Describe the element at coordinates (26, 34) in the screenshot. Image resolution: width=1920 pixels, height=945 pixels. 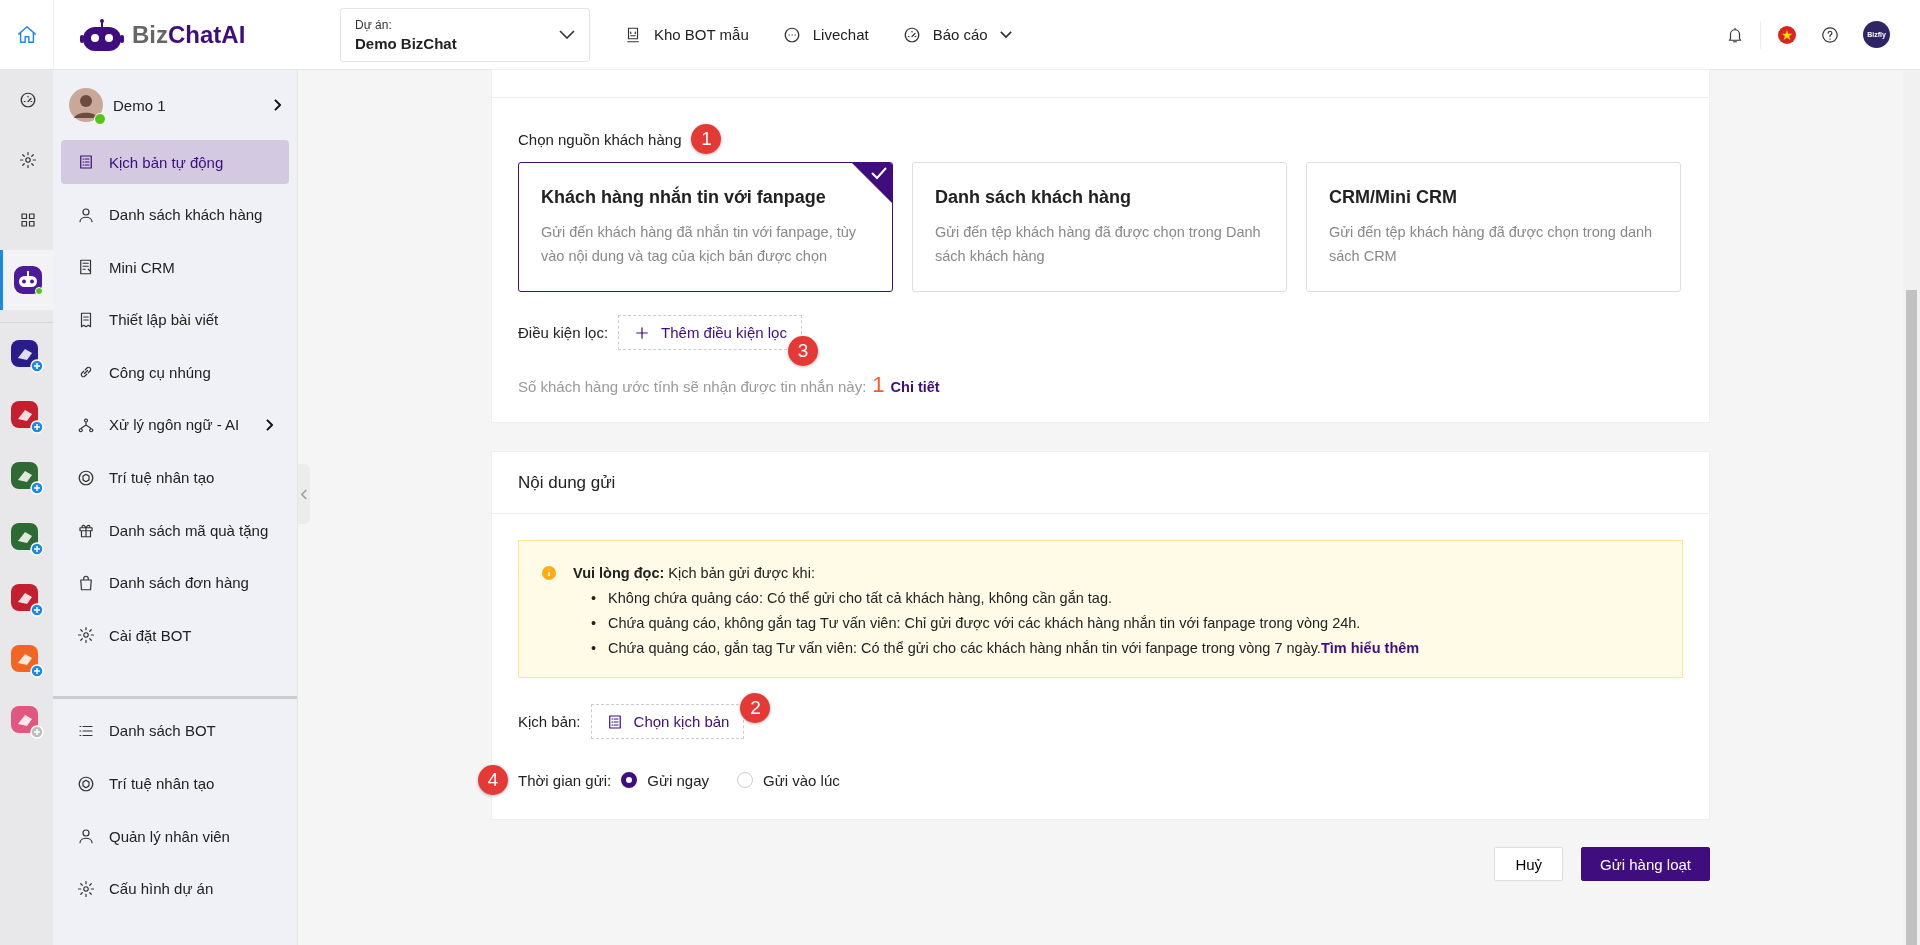
I see `home-icon` at that location.